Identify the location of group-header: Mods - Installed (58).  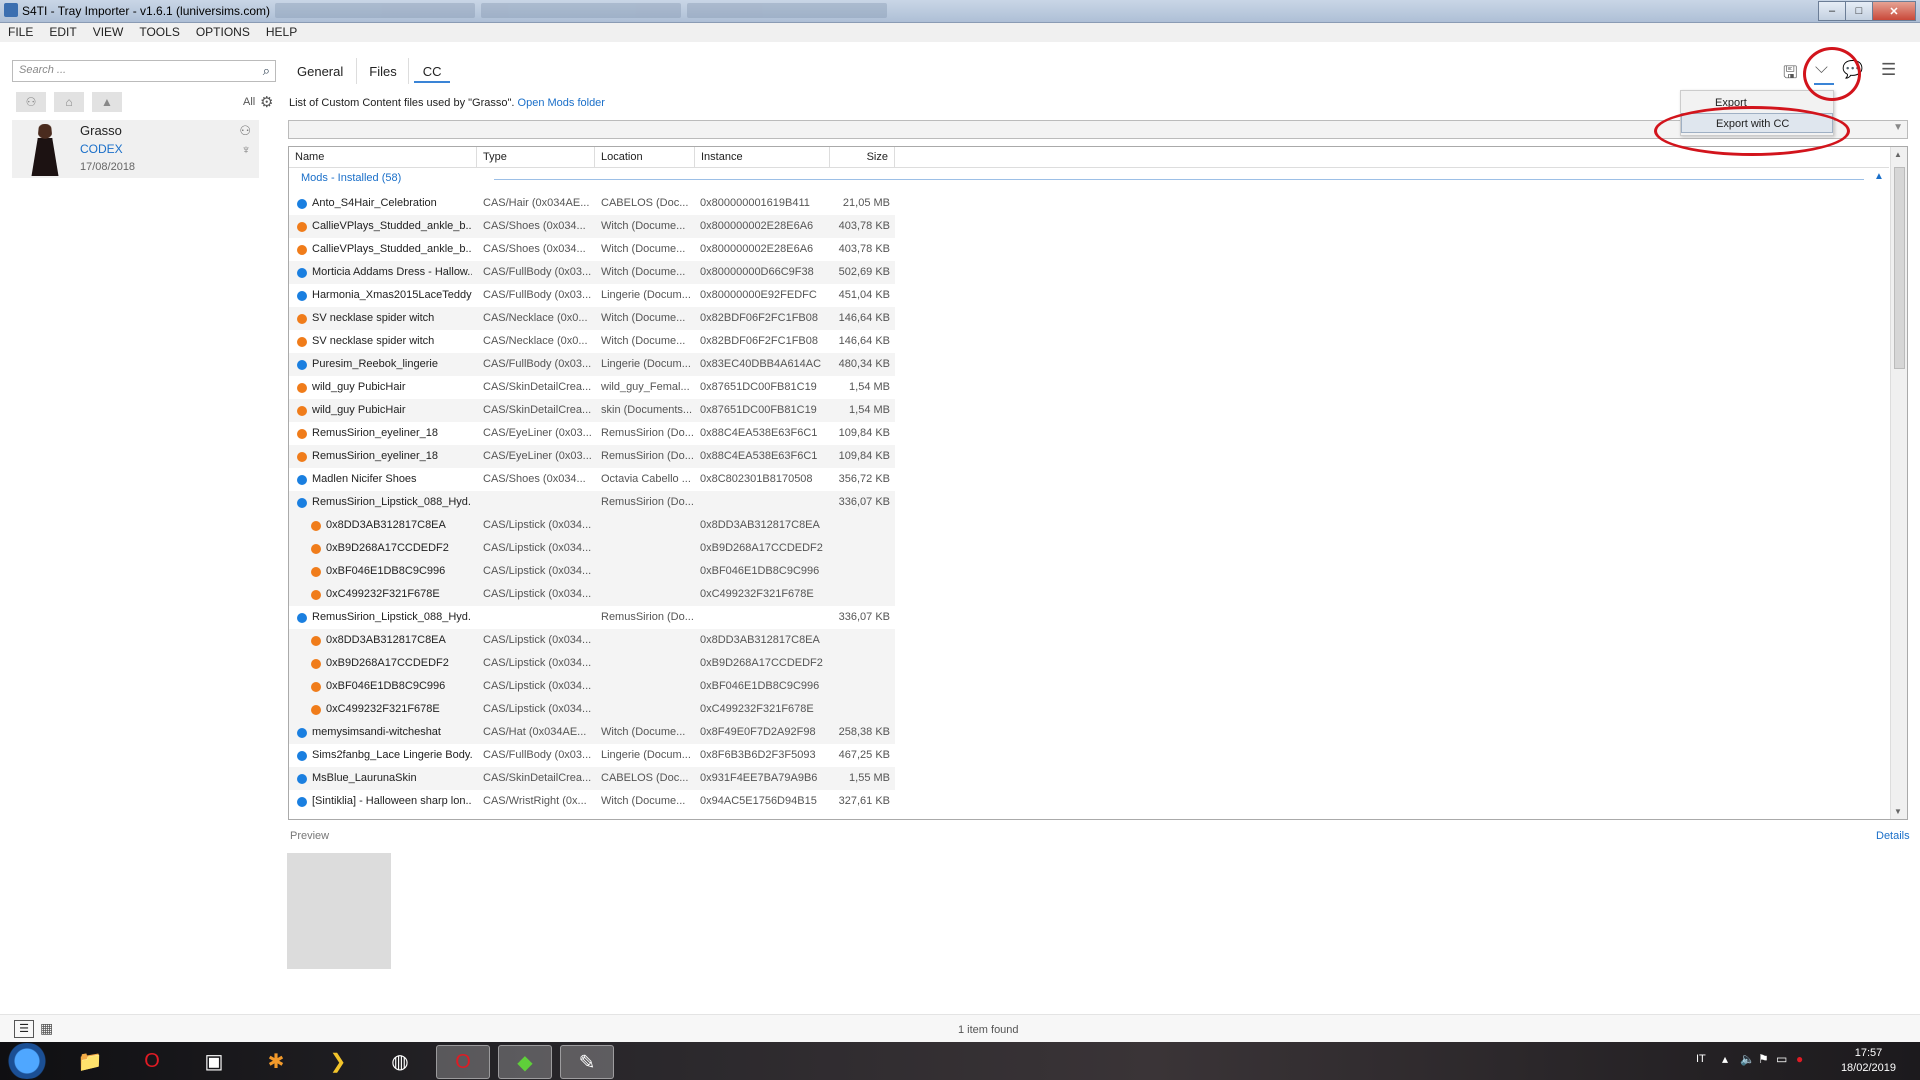
(351, 178).